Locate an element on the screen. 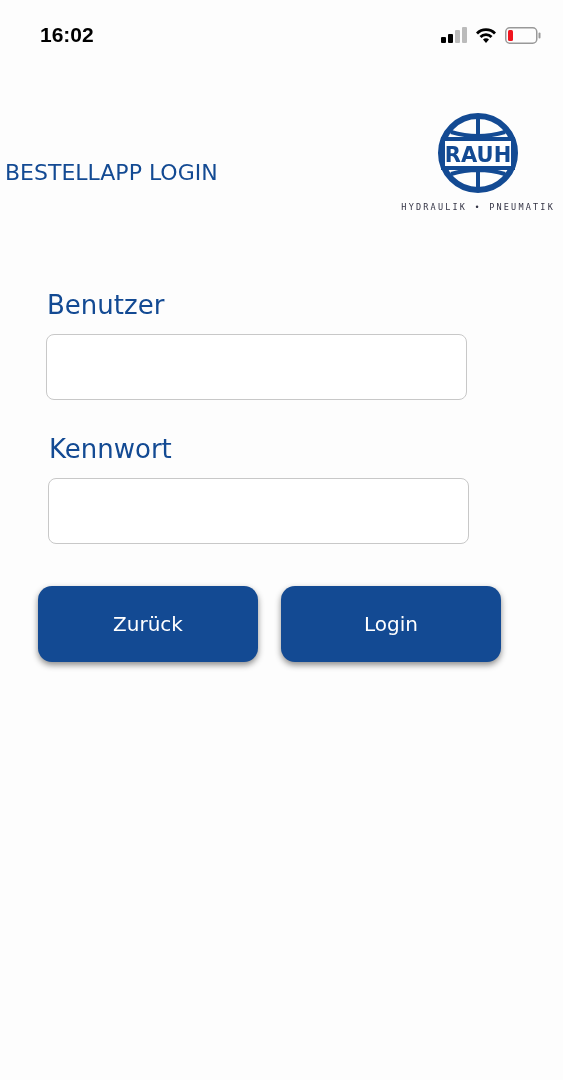  action-button: Login is located at coordinates (391, 624).